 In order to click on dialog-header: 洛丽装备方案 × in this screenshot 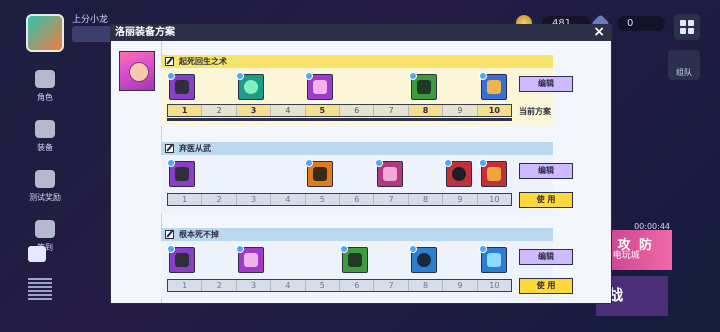, I will do `click(361, 33)`.